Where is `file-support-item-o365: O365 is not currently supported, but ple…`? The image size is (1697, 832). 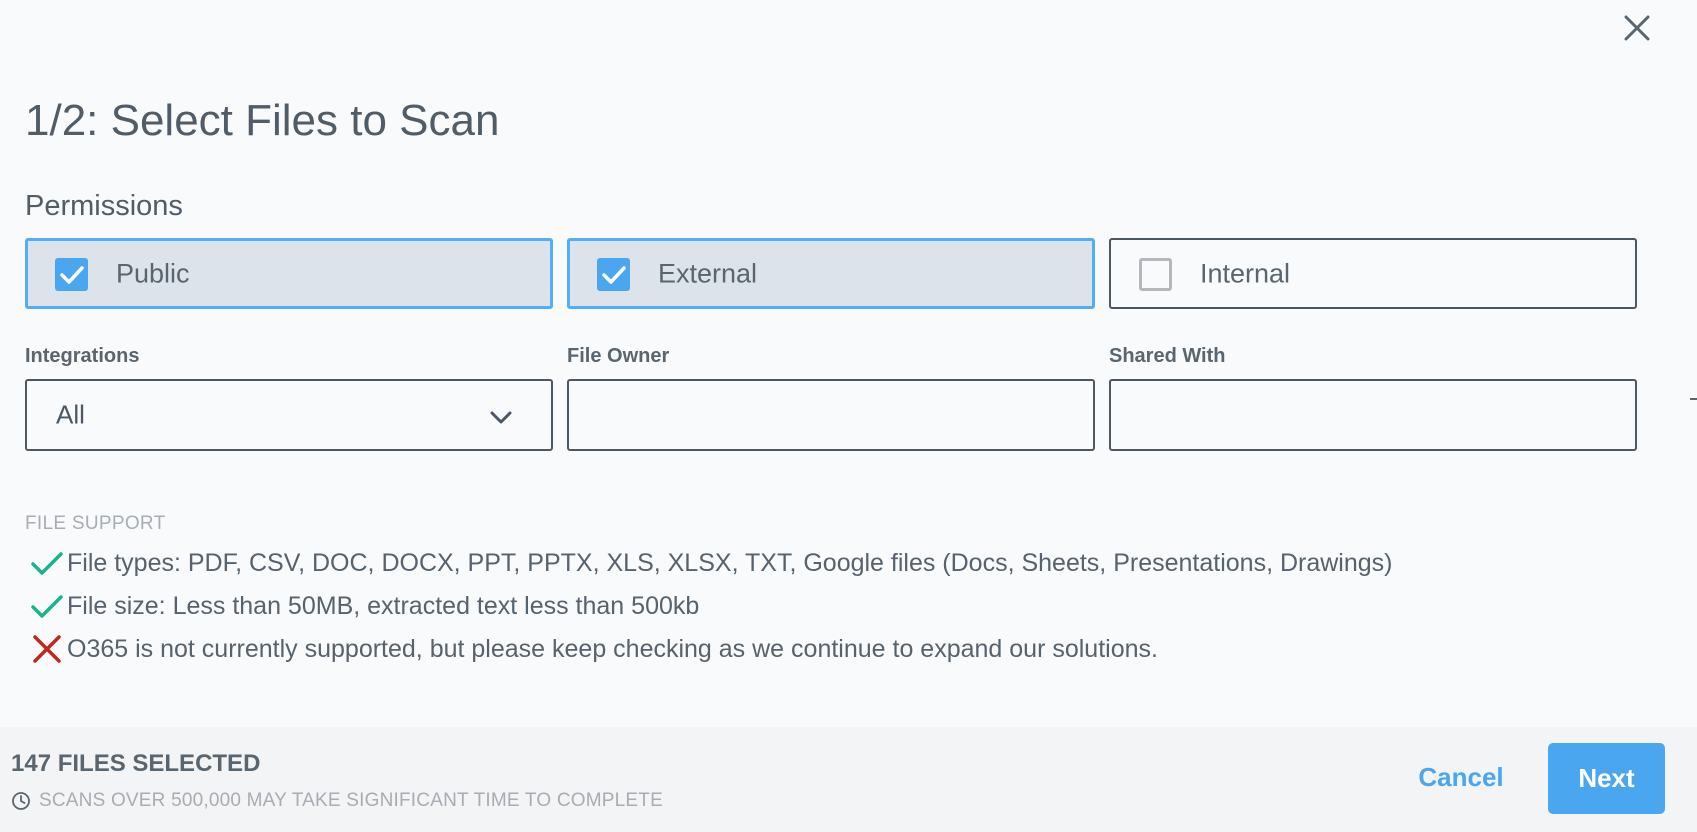 file-support-item-o365: O365 is not currently supported, but ple… is located at coordinates (594, 649).